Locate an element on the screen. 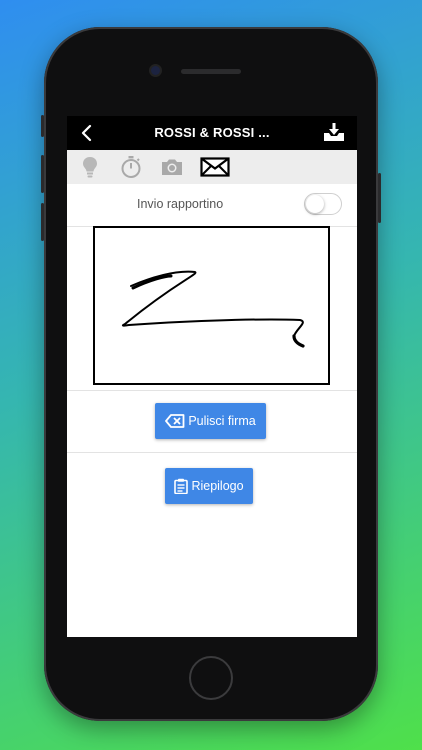  signature-stroke is located at coordinates (213, 309).